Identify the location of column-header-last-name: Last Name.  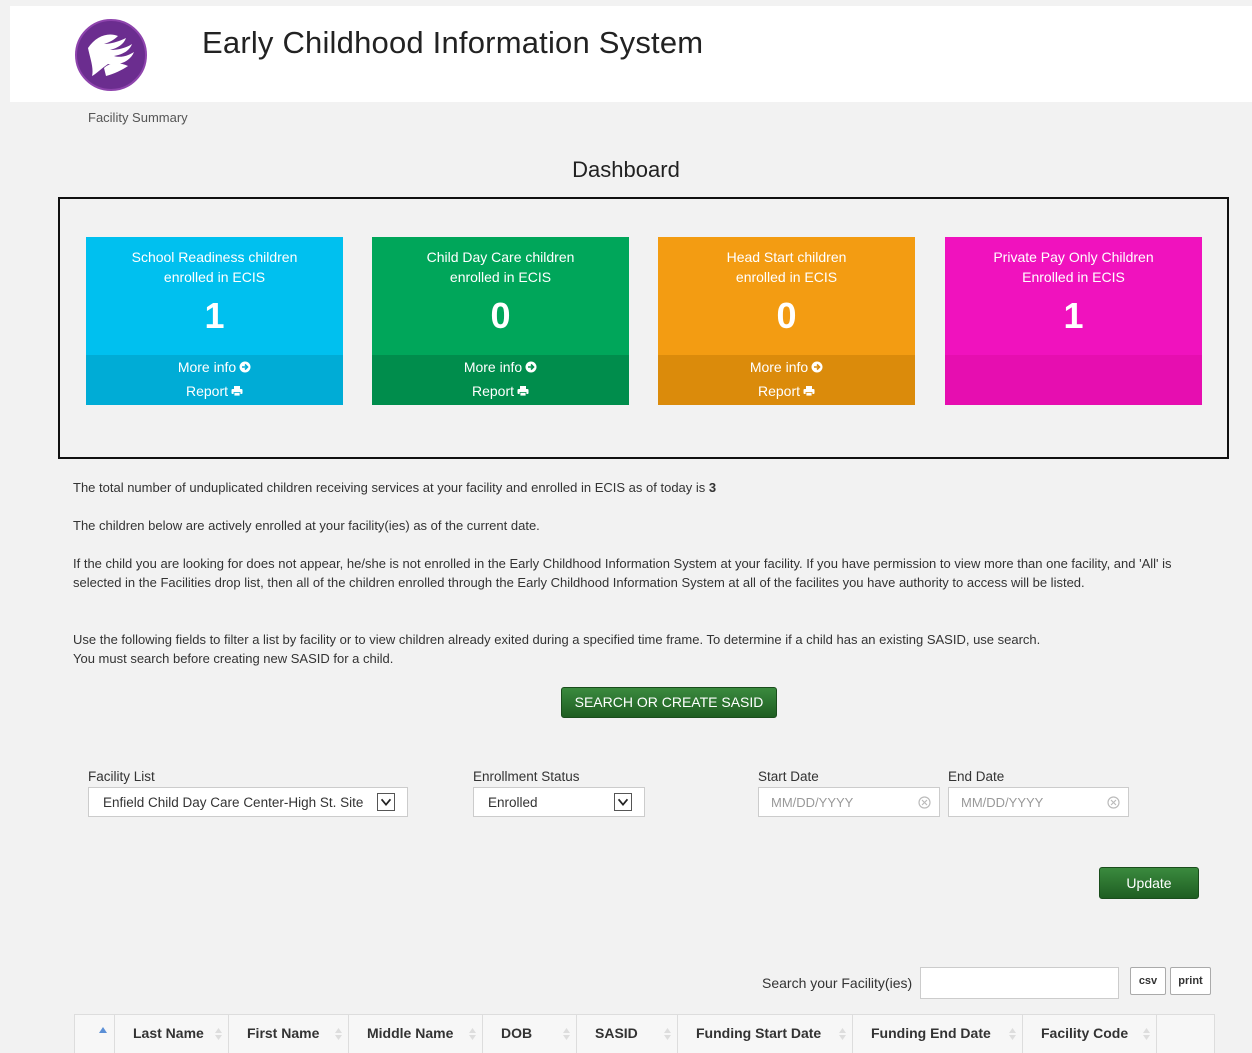
(172, 1034).